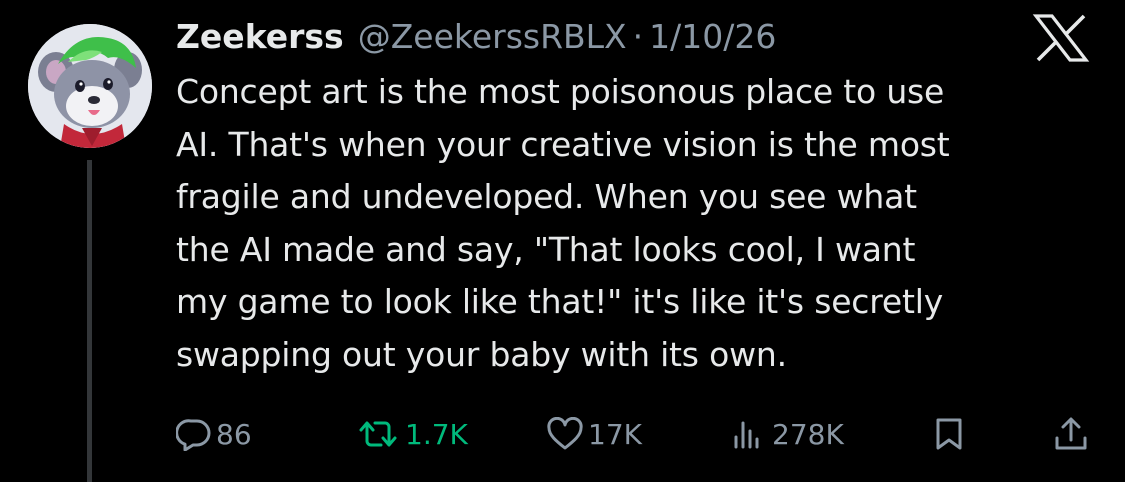 The image size is (1125, 482). What do you see at coordinates (214, 434) in the screenshot?
I see `reply-button: 86` at bounding box center [214, 434].